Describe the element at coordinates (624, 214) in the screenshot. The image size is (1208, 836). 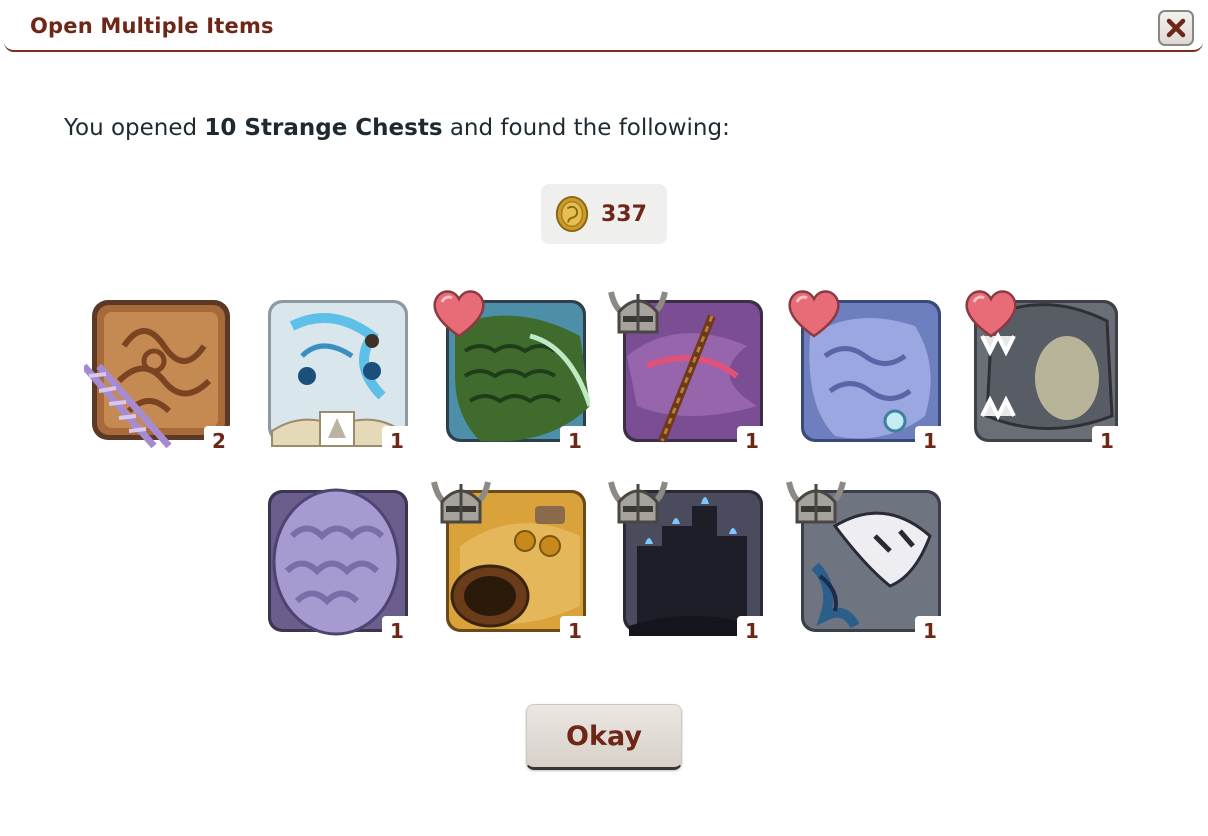
I see `currency-amount: 337` at that location.